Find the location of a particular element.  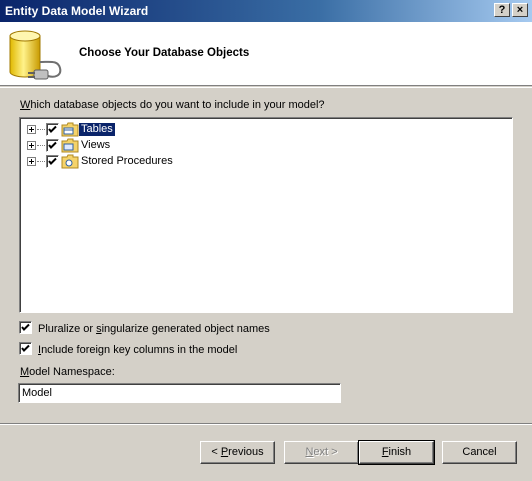

help-button: ? is located at coordinates (502, 10).